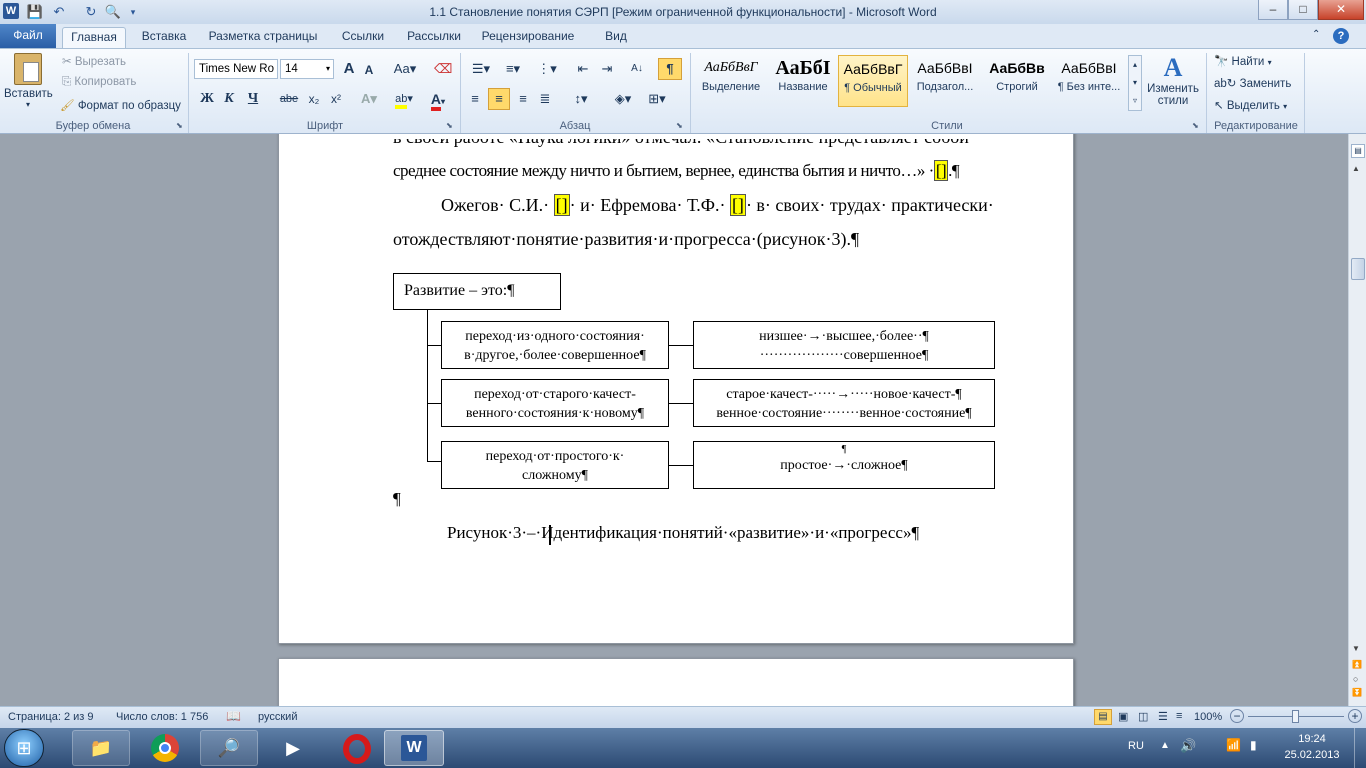 This screenshot has width=1366, height=768. What do you see at coordinates (94, 37) in the screenshot?
I see `tab-home: Главная` at bounding box center [94, 37].